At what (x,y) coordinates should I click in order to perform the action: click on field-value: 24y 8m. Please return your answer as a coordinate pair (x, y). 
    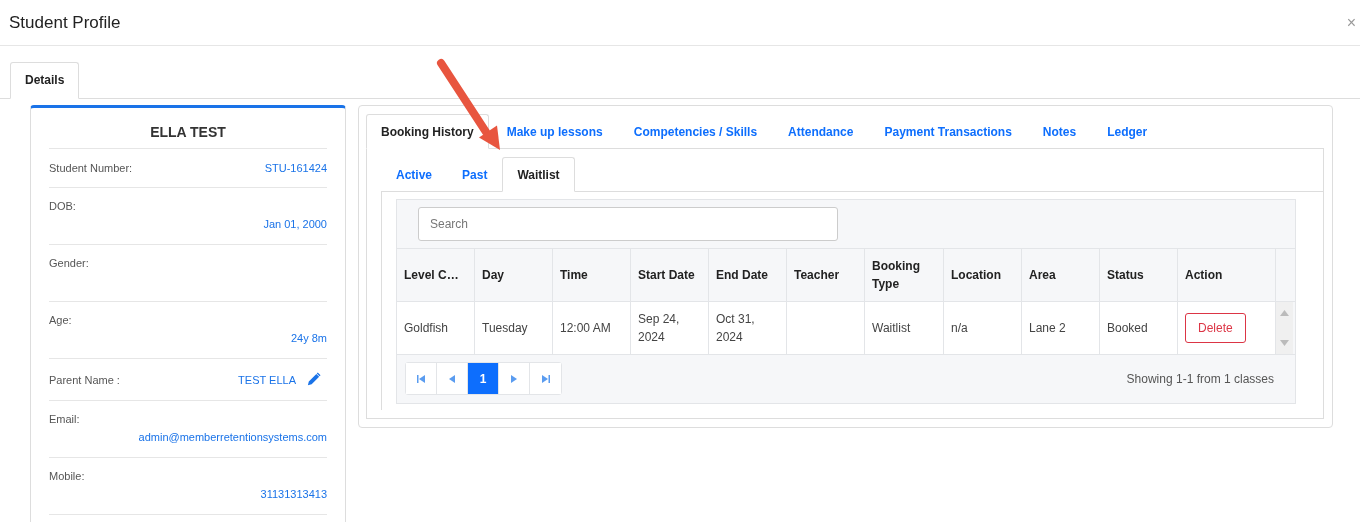
    Looking at the image, I should click on (308, 338).